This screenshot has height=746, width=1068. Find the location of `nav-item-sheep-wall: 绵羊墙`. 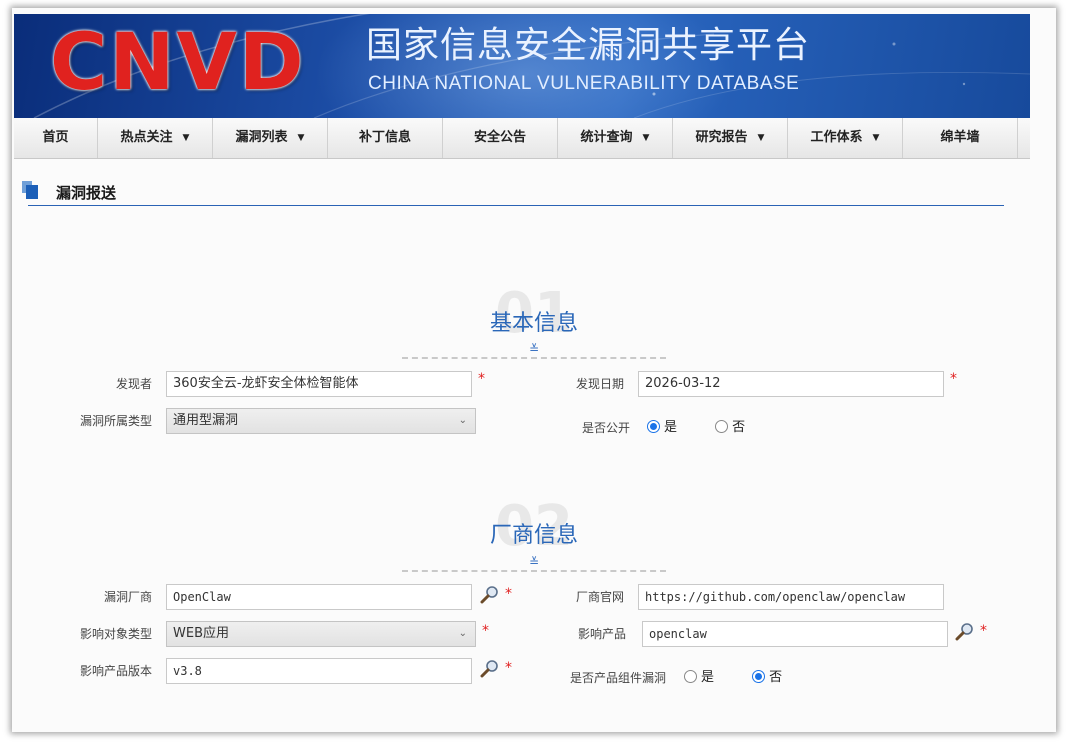

nav-item-sheep-wall: 绵羊墙 is located at coordinates (960, 138).